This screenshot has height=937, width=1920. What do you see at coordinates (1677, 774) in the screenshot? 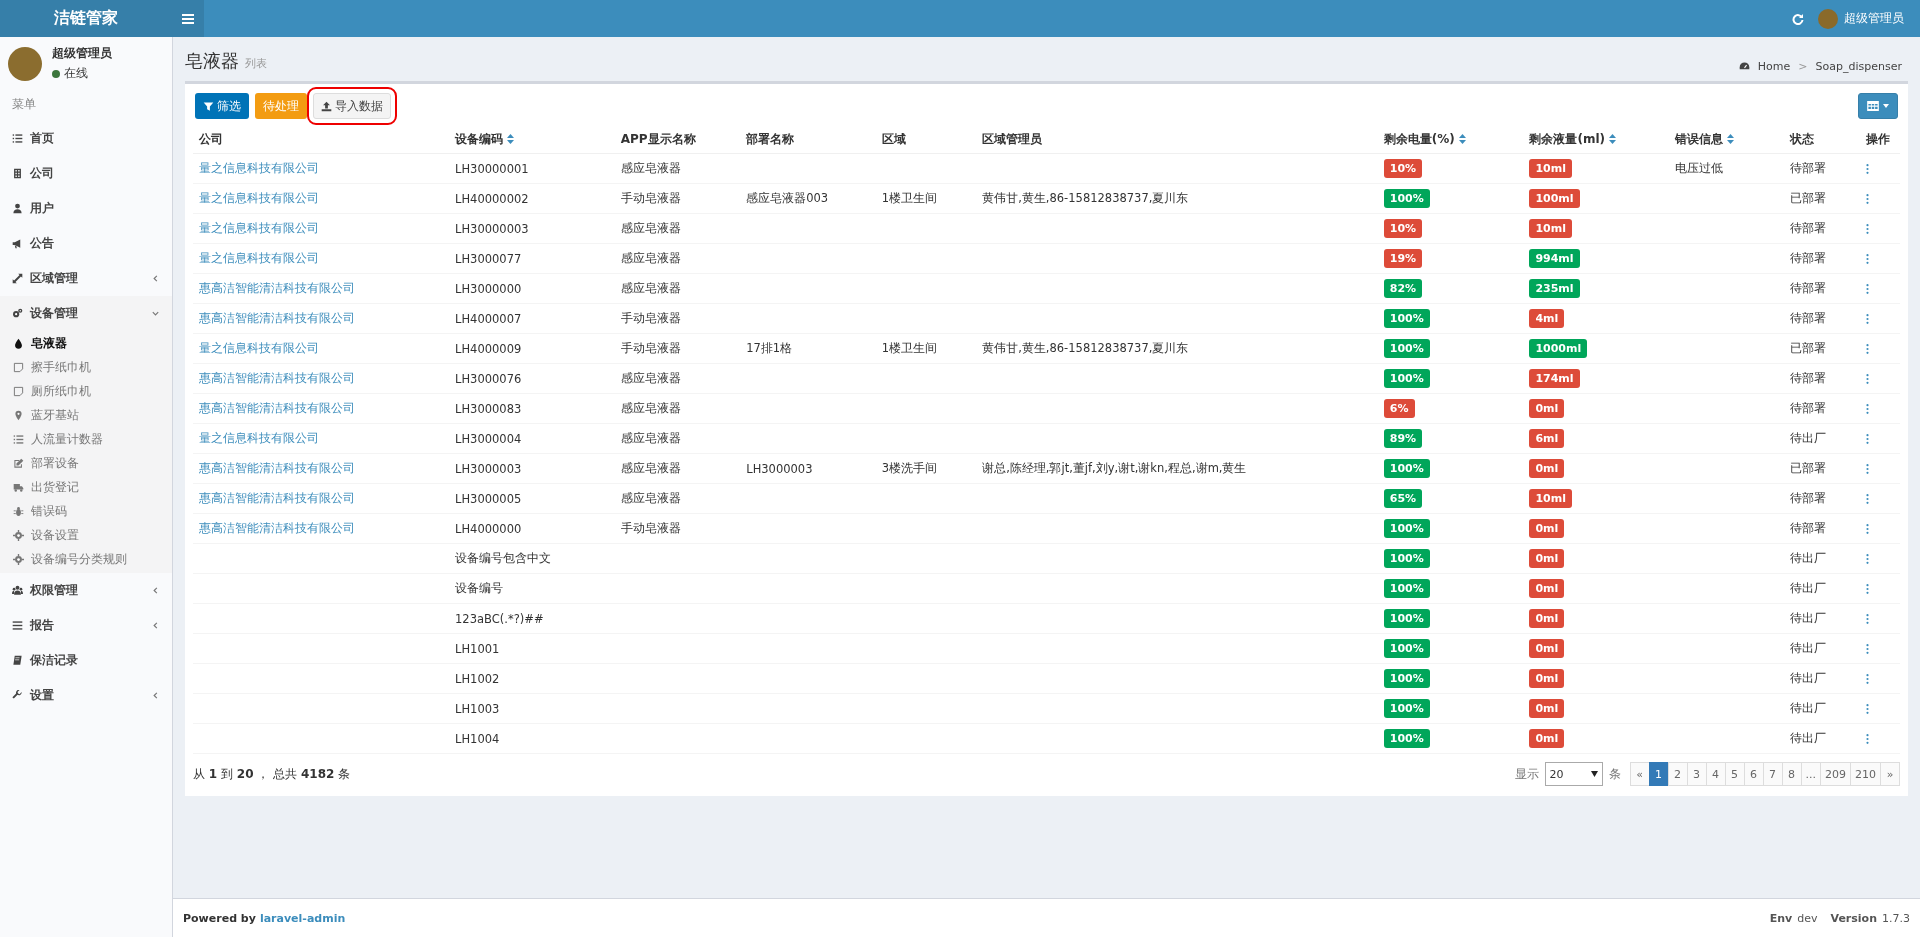
I see `page-button: 2` at bounding box center [1677, 774].